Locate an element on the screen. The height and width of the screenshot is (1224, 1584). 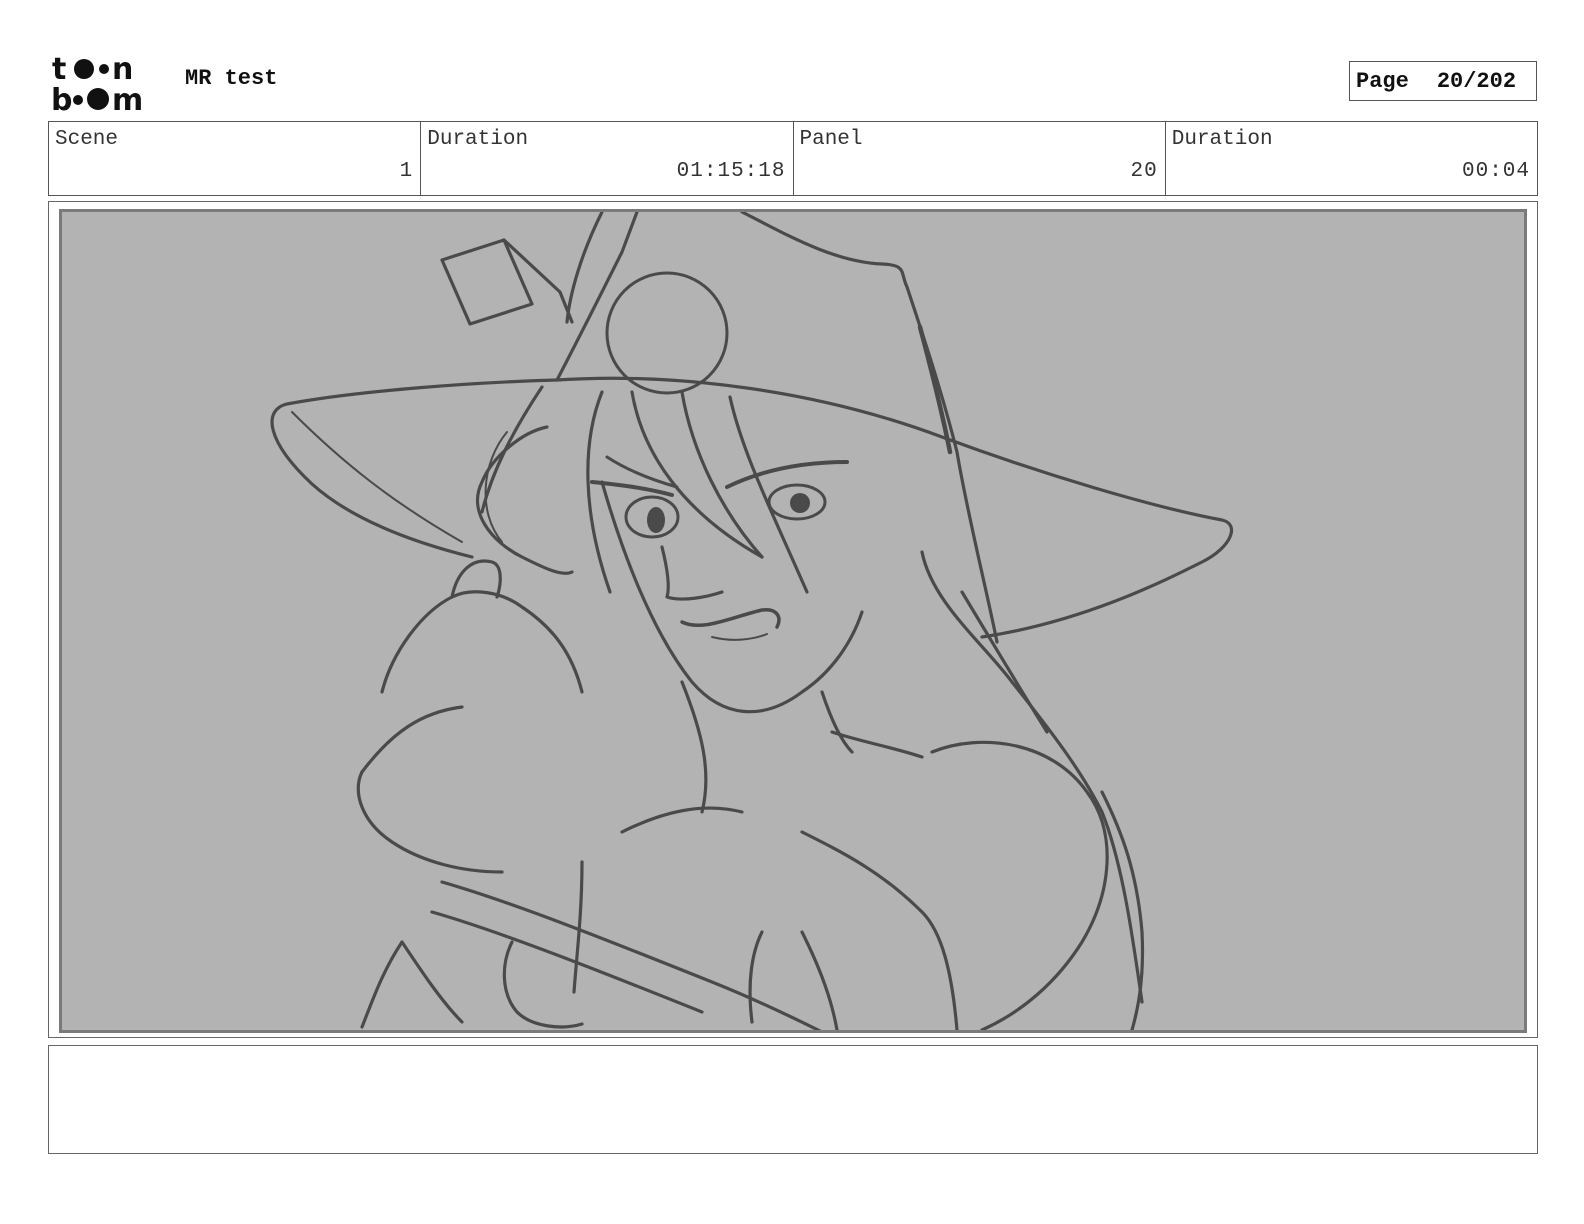
toon-boom-logo: t n b m is located at coordinates (107, 85).